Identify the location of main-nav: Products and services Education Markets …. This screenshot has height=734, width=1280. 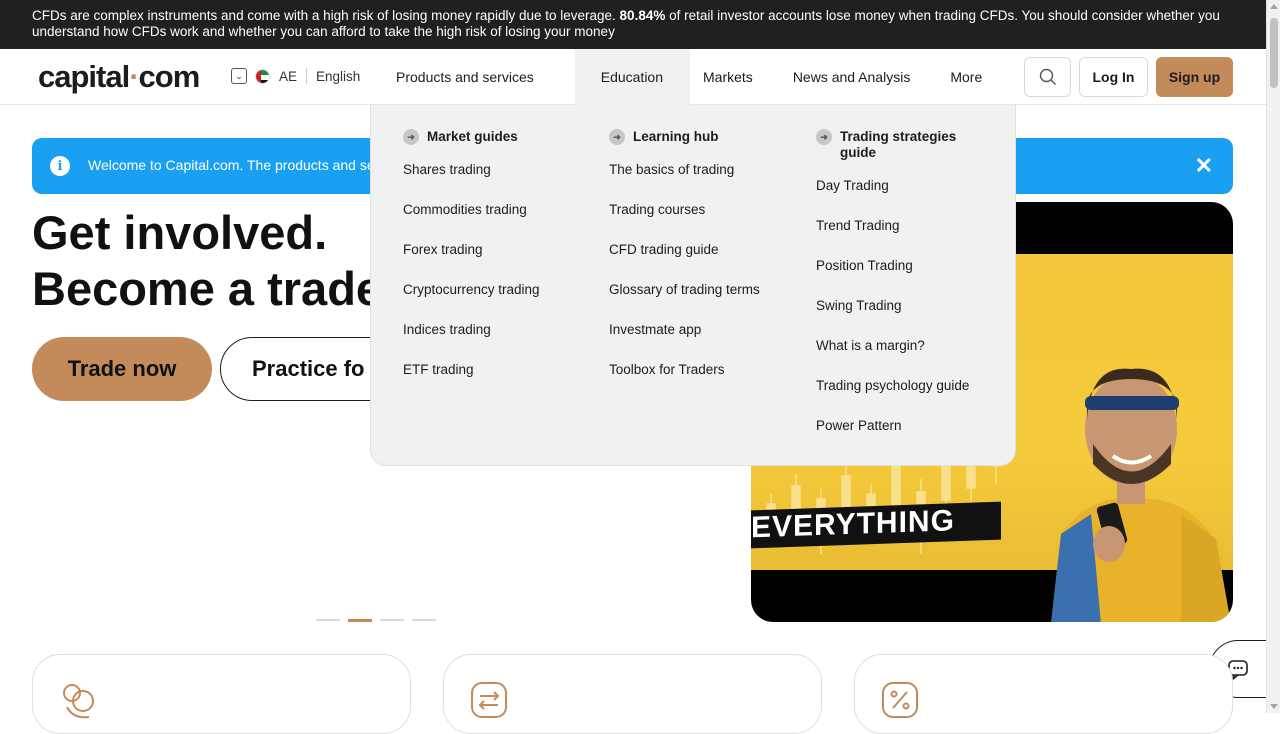
(696, 77).